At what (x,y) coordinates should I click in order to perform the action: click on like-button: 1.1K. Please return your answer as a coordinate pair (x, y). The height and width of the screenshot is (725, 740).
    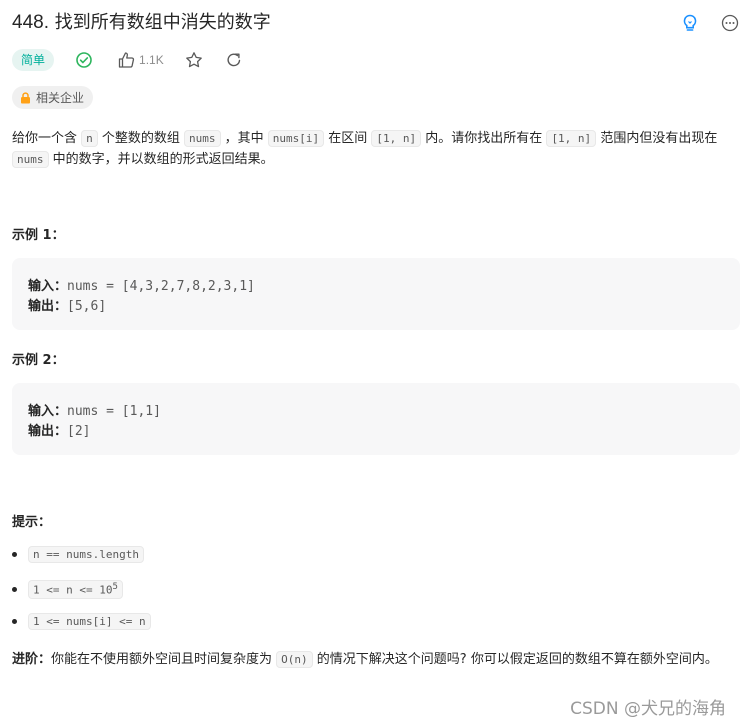
    Looking at the image, I should click on (140, 60).